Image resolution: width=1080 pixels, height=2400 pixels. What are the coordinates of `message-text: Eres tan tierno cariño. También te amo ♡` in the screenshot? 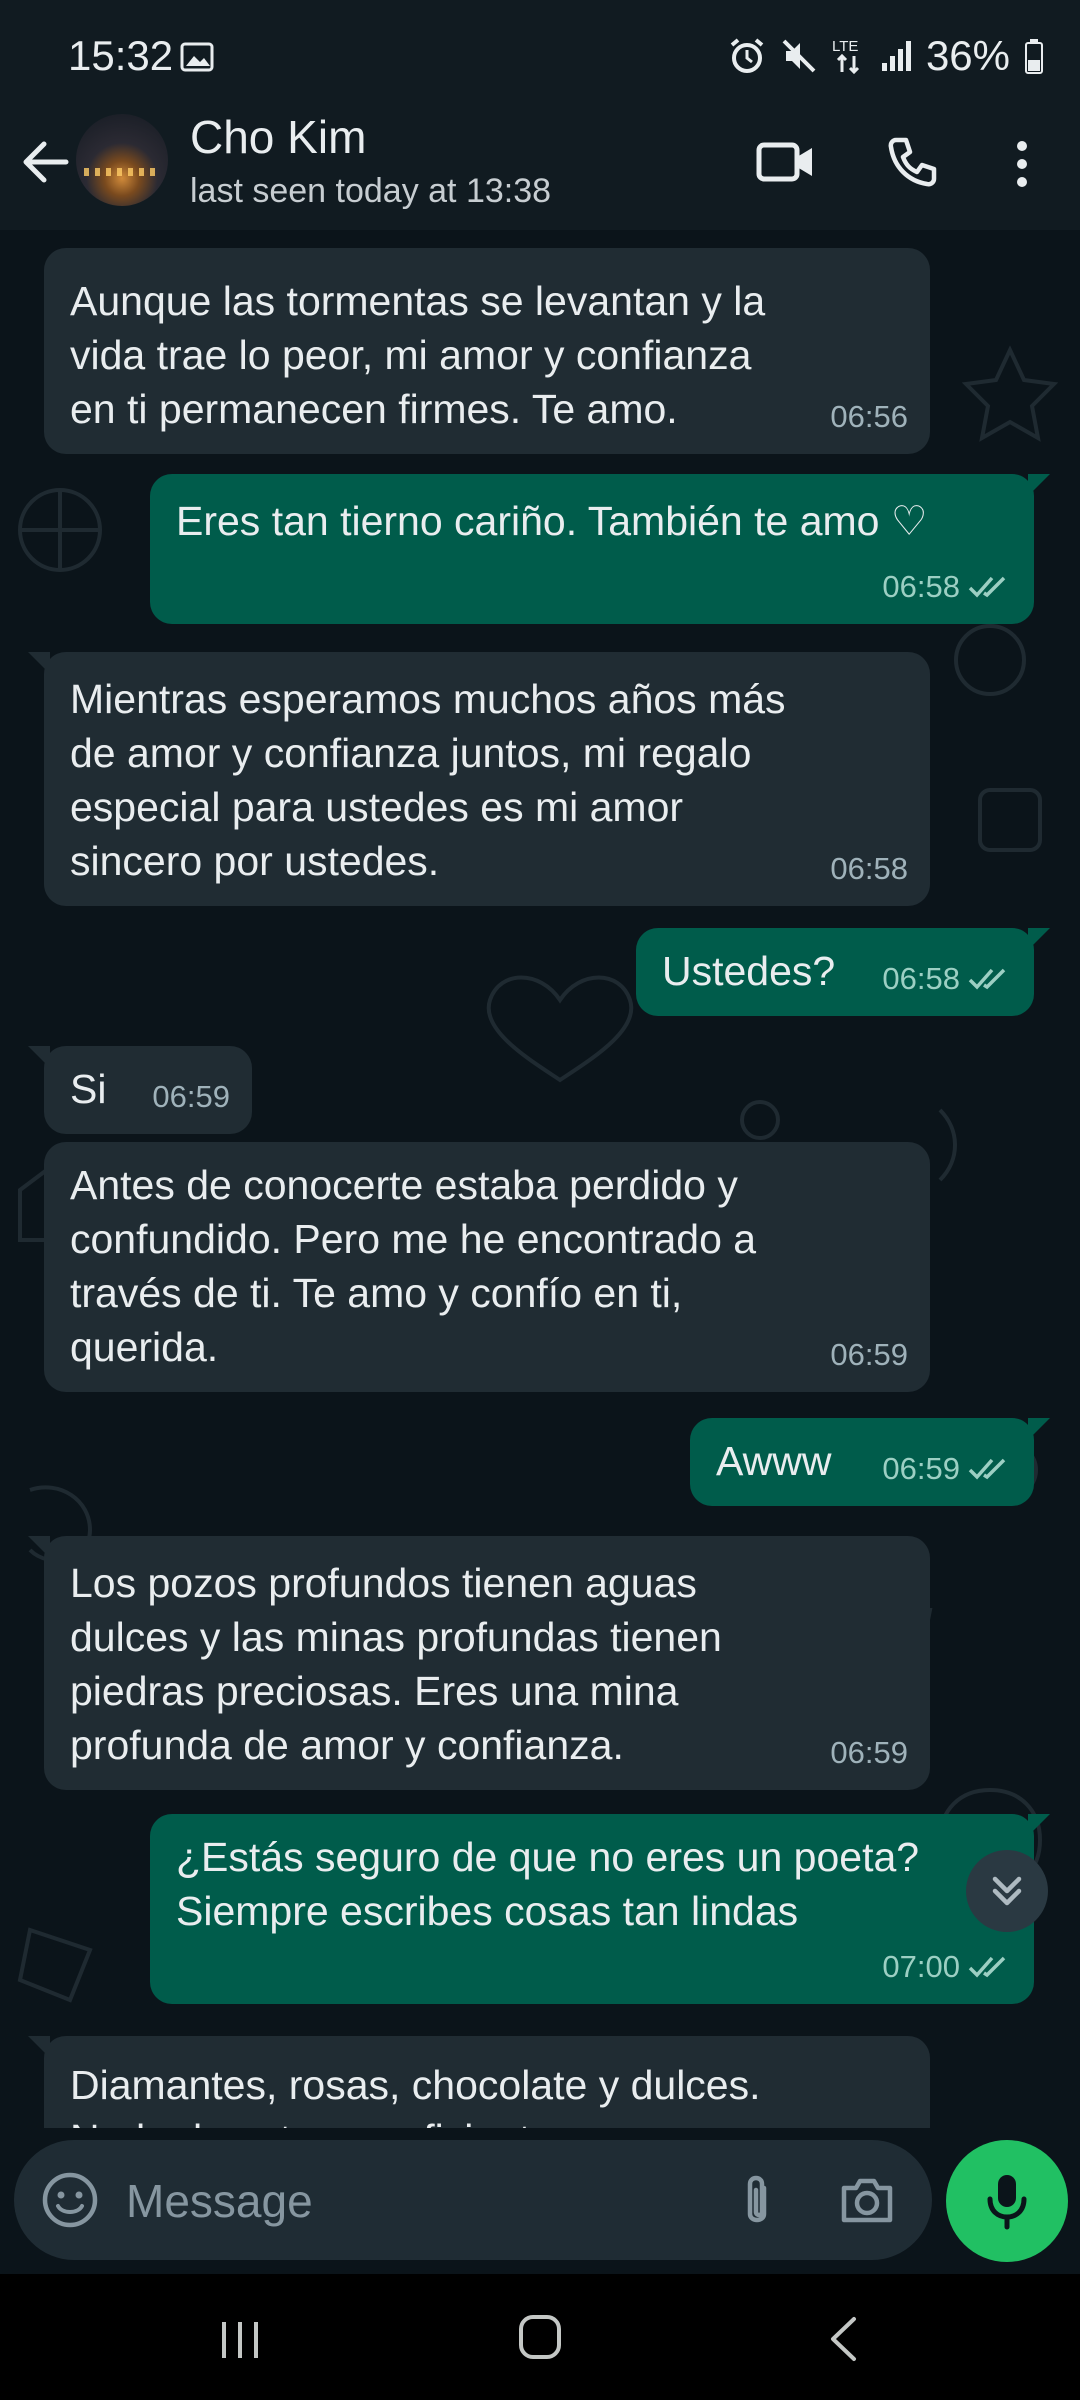 It's located at (552, 521).